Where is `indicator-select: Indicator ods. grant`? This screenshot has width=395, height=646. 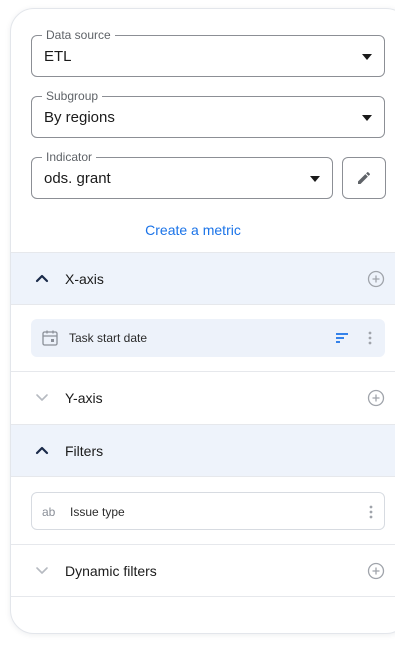
indicator-select: Indicator ods. grant is located at coordinates (182, 174).